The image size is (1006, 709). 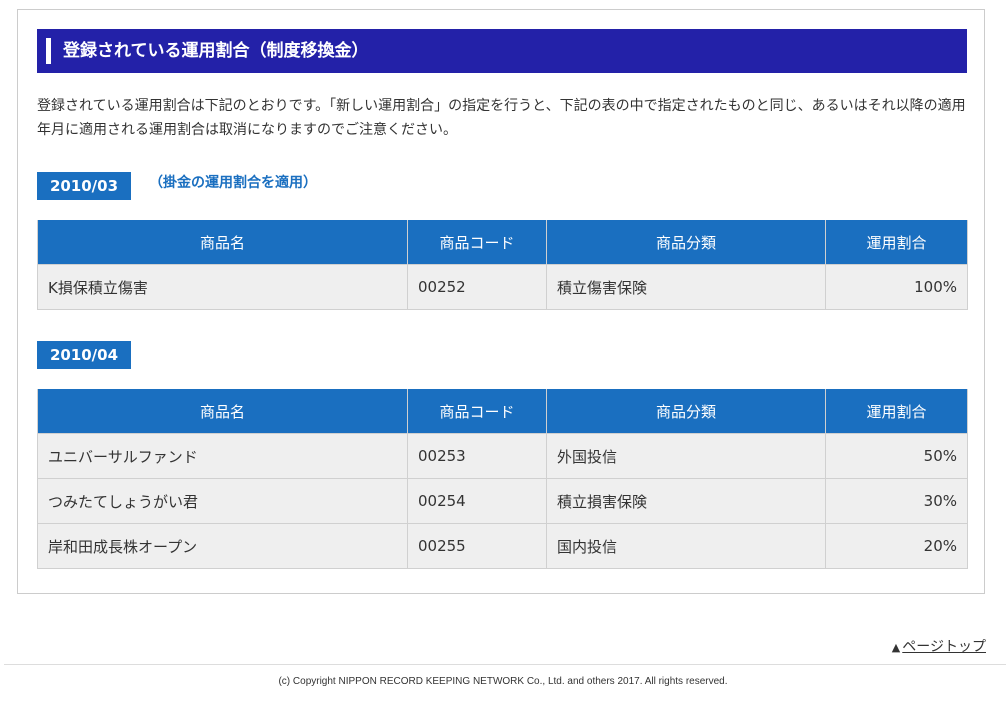 I want to click on ratio-cell: 100%, so click(x=896, y=287).